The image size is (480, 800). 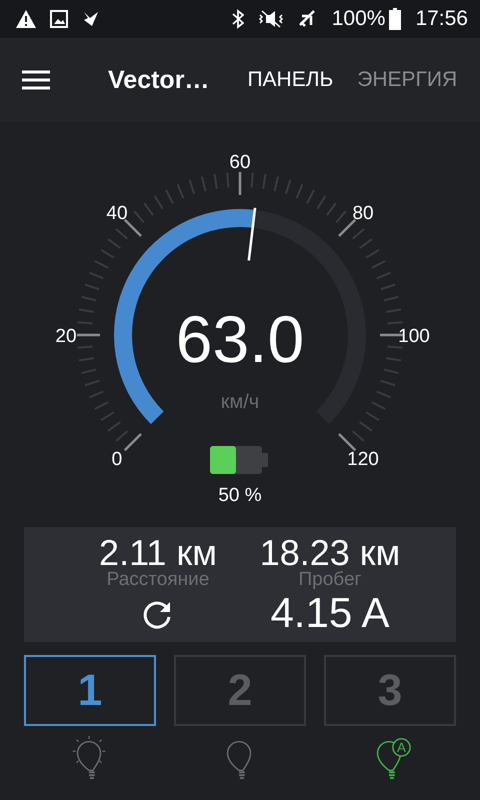 I want to click on menu-button, so click(x=36, y=80).